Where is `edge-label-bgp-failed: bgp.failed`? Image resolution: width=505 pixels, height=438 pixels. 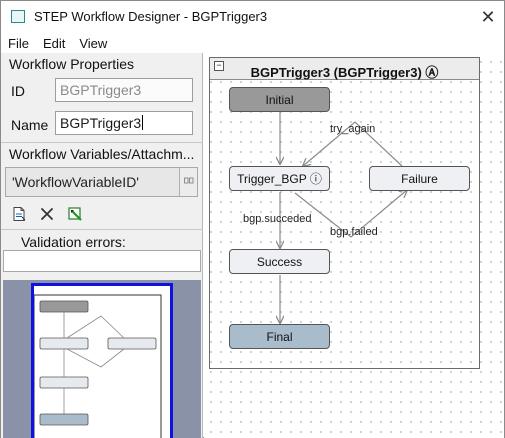
edge-label-bgp-failed: bgp.failed is located at coordinates (354, 232).